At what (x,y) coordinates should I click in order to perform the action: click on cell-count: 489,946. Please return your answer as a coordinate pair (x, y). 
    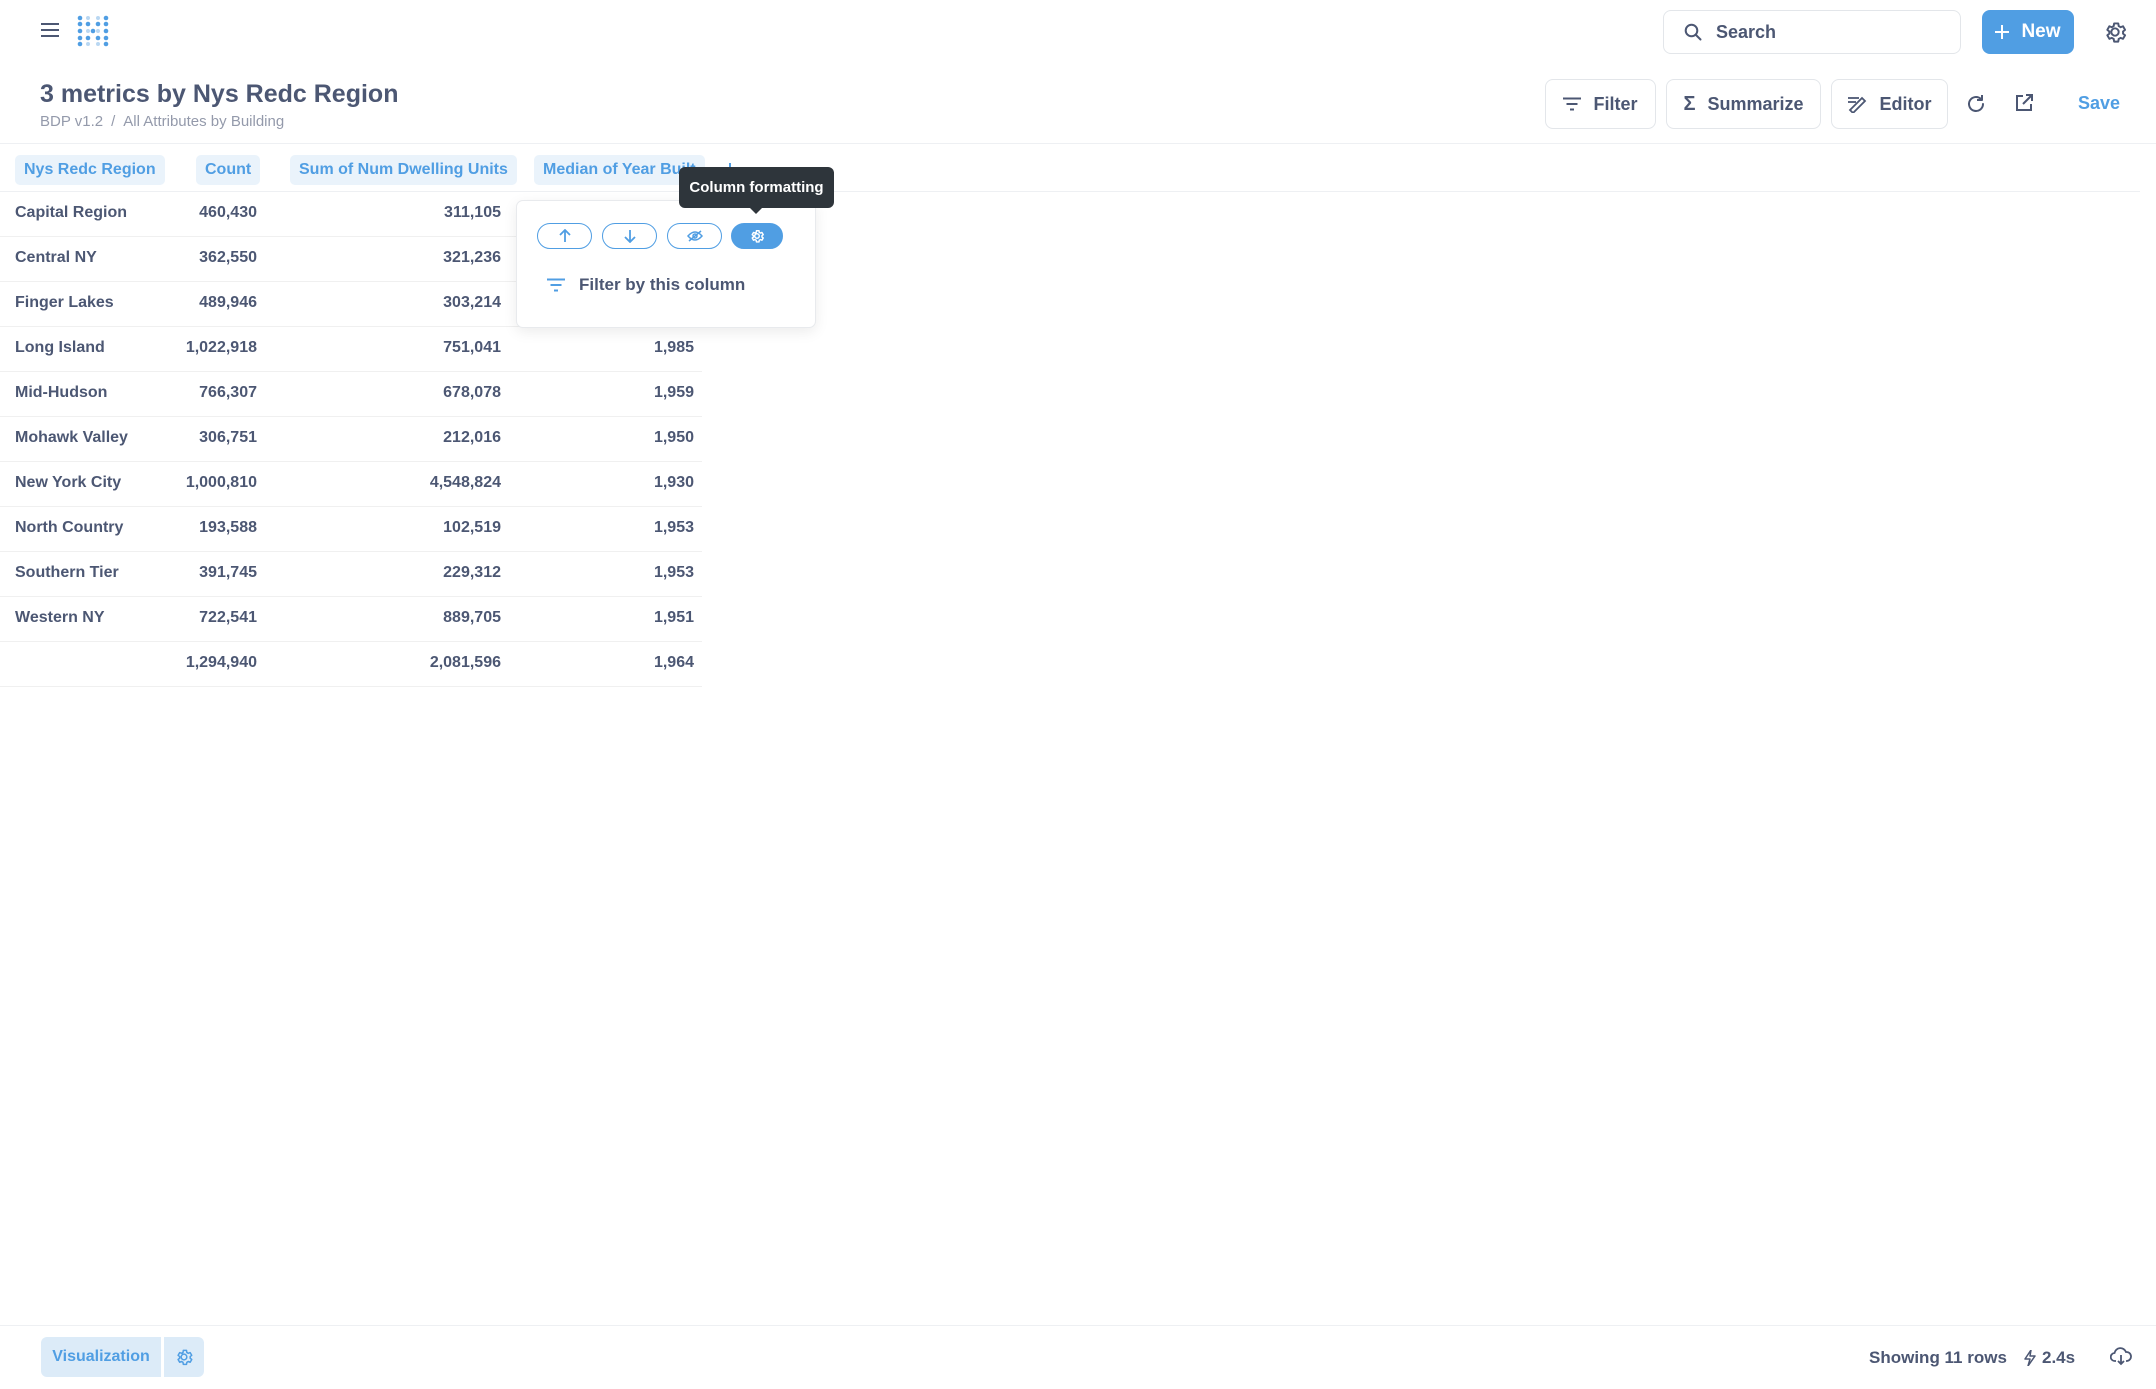
    Looking at the image, I should click on (228, 303).